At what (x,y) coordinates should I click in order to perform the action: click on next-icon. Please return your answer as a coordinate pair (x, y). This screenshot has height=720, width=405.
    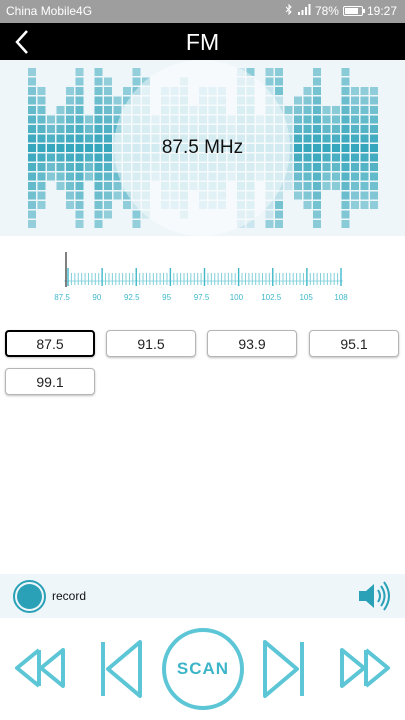
    Looking at the image, I should click on (283, 669).